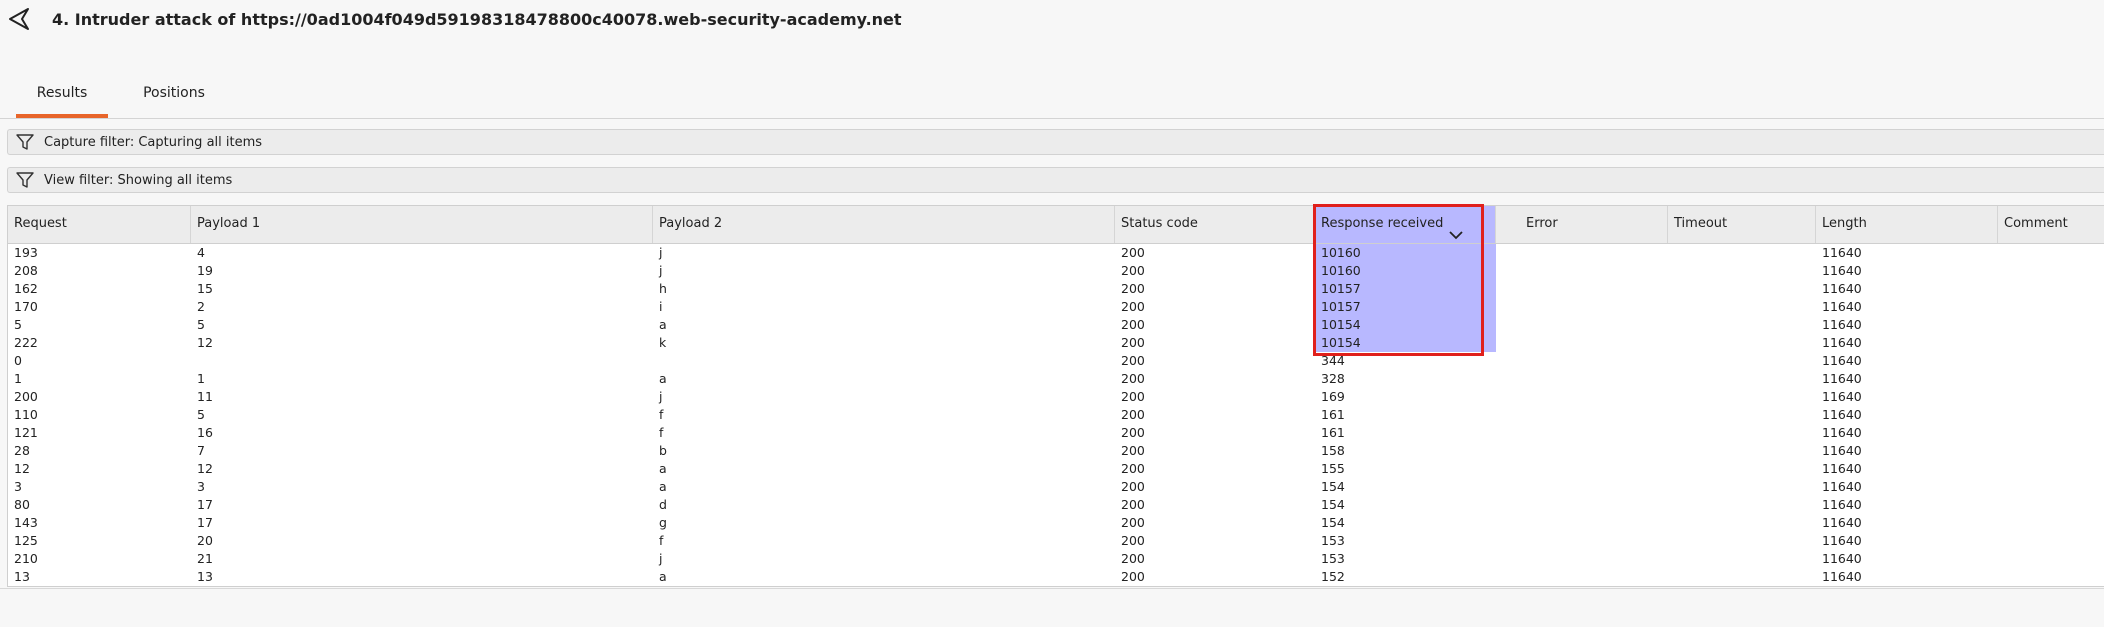  What do you see at coordinates (1056, 433) in the screenshot?
I see `table-row: 121 16 f 200 161 11640` at bounding box center [1056, 433].